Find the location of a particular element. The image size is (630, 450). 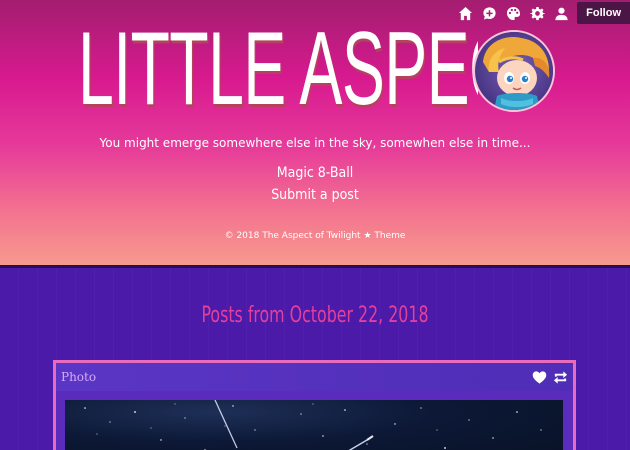

nav-link-magic-8-ball: Magic 8-Ball is located at coordinates (315, 173).